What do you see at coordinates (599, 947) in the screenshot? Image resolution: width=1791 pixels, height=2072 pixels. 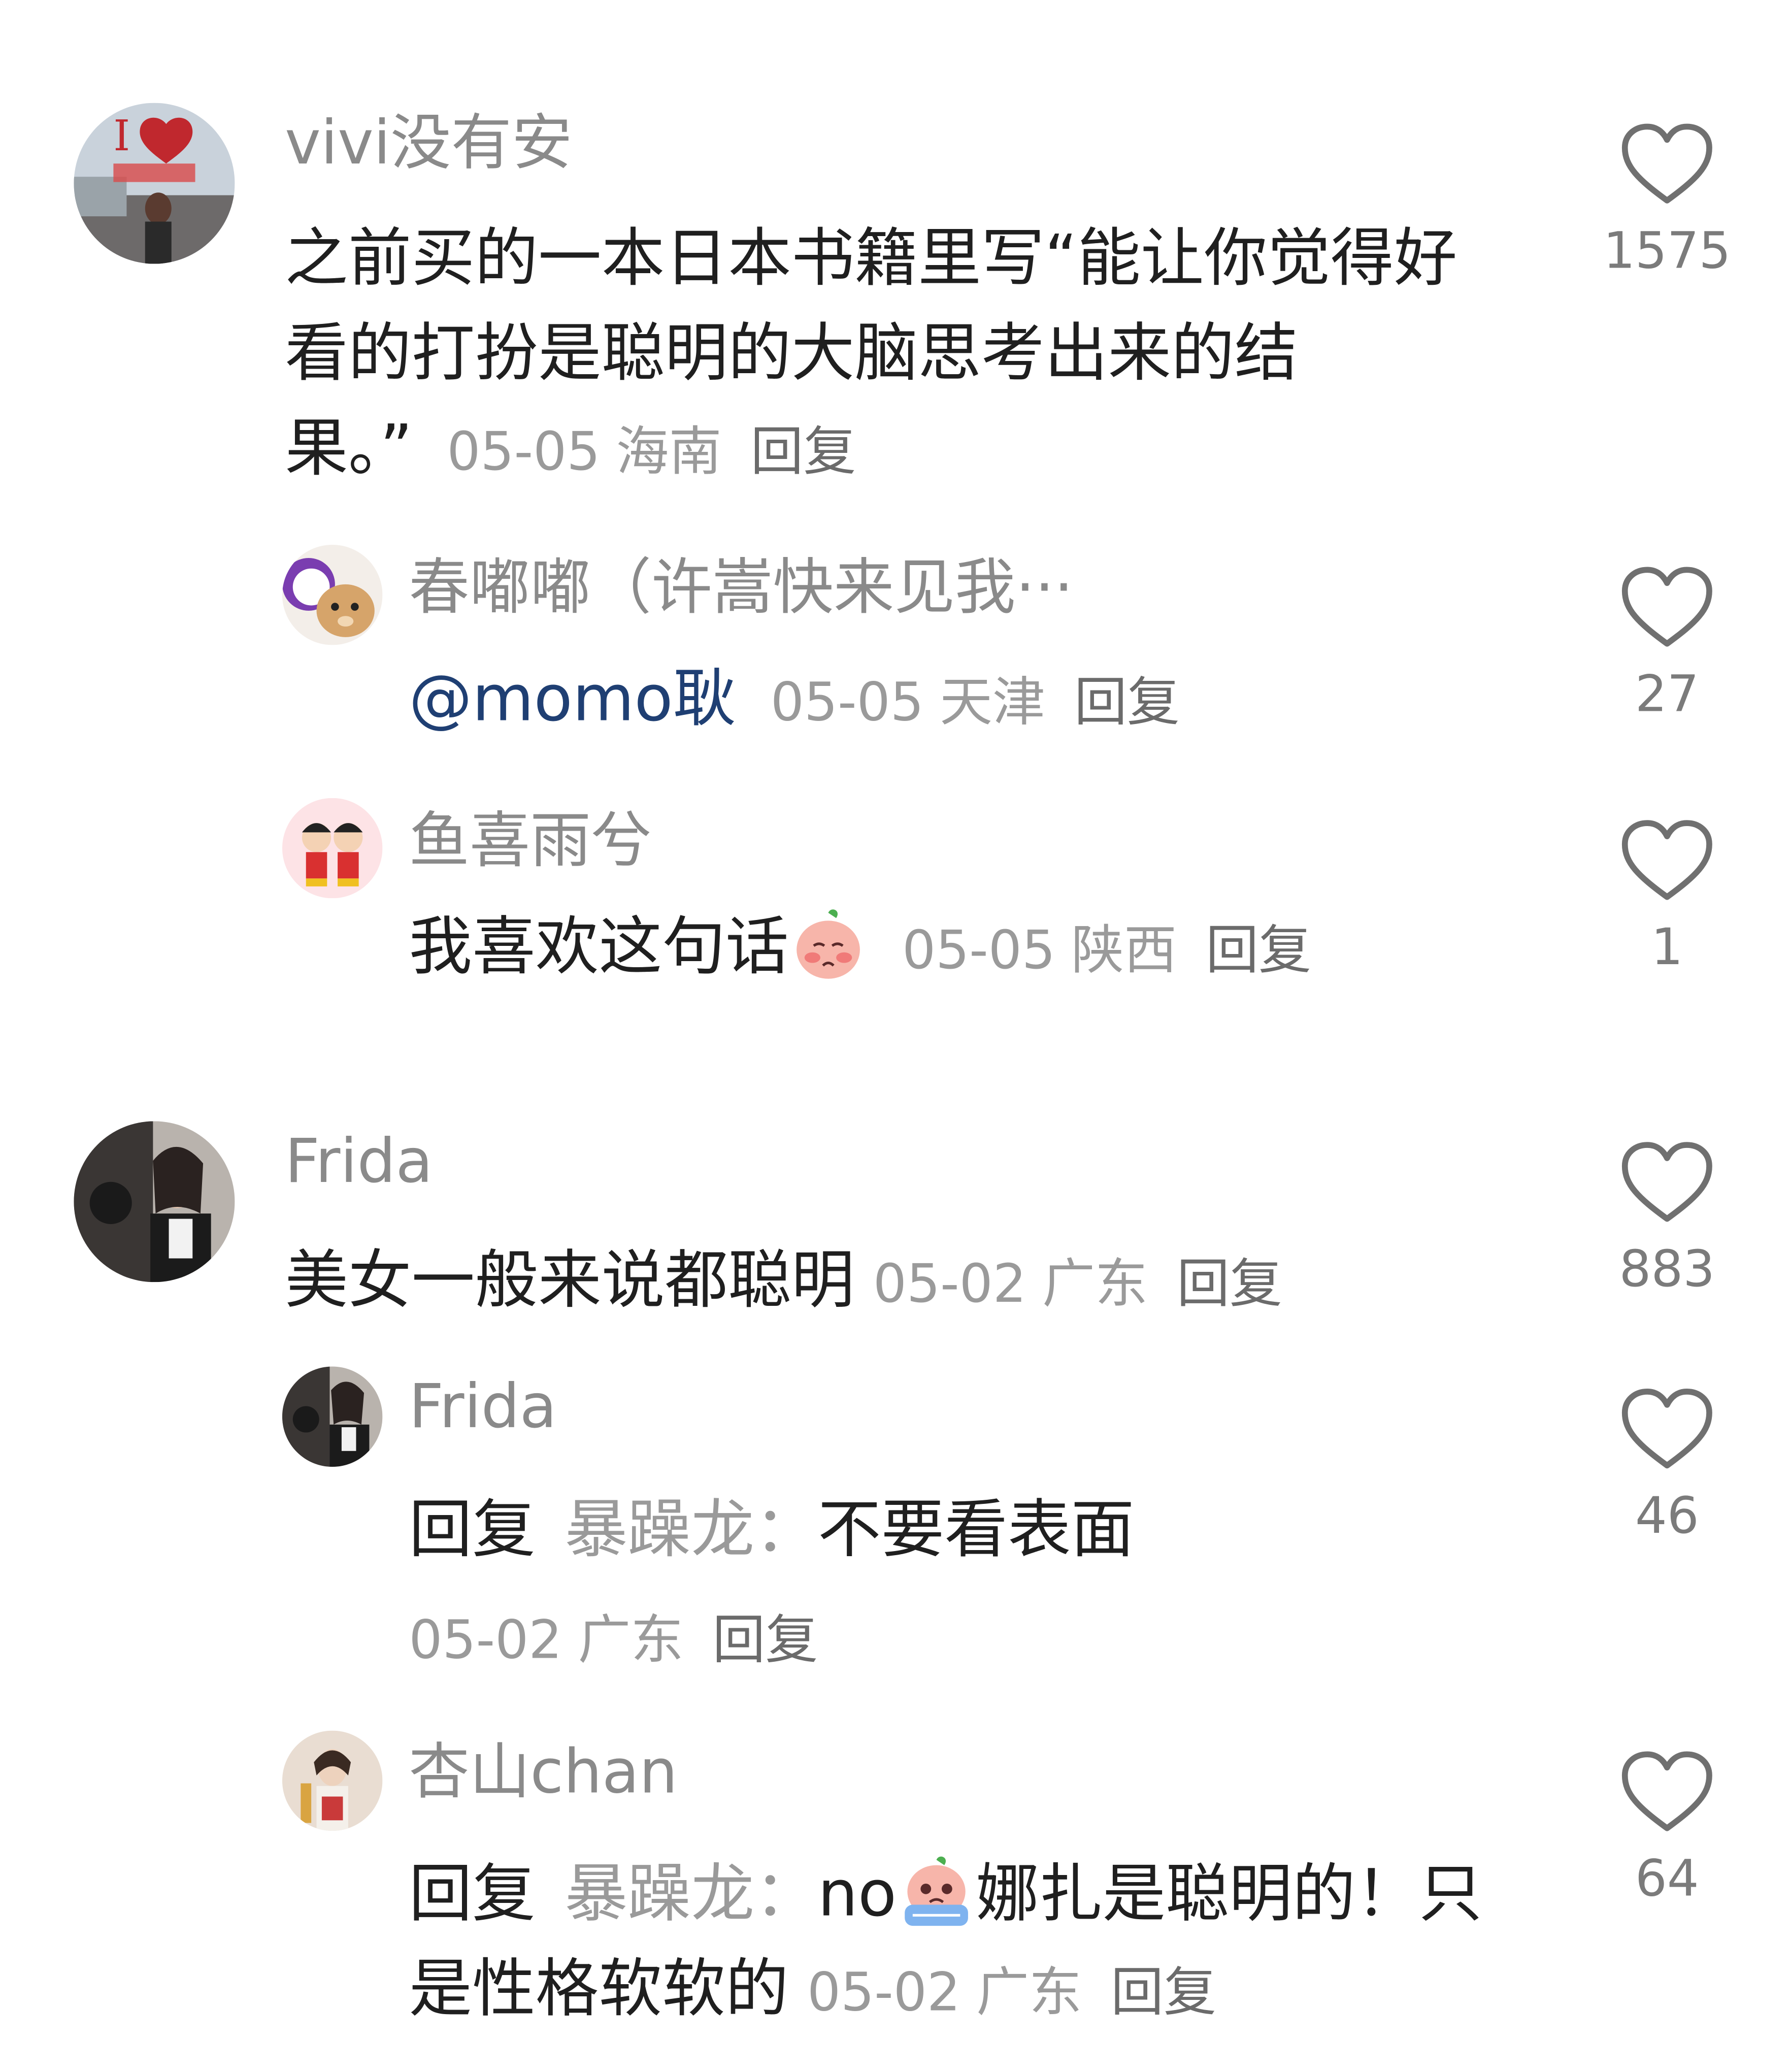 I see `comment-body: 我喜欢这句话` at bounding box center [599, 947].